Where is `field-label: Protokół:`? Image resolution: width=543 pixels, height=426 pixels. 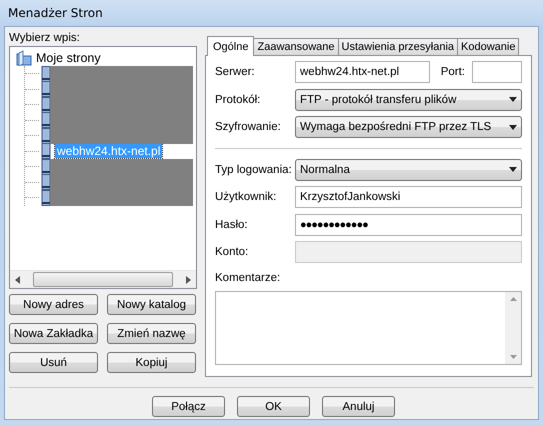 field-label: Protokół: is located at coordinates (238, 100).